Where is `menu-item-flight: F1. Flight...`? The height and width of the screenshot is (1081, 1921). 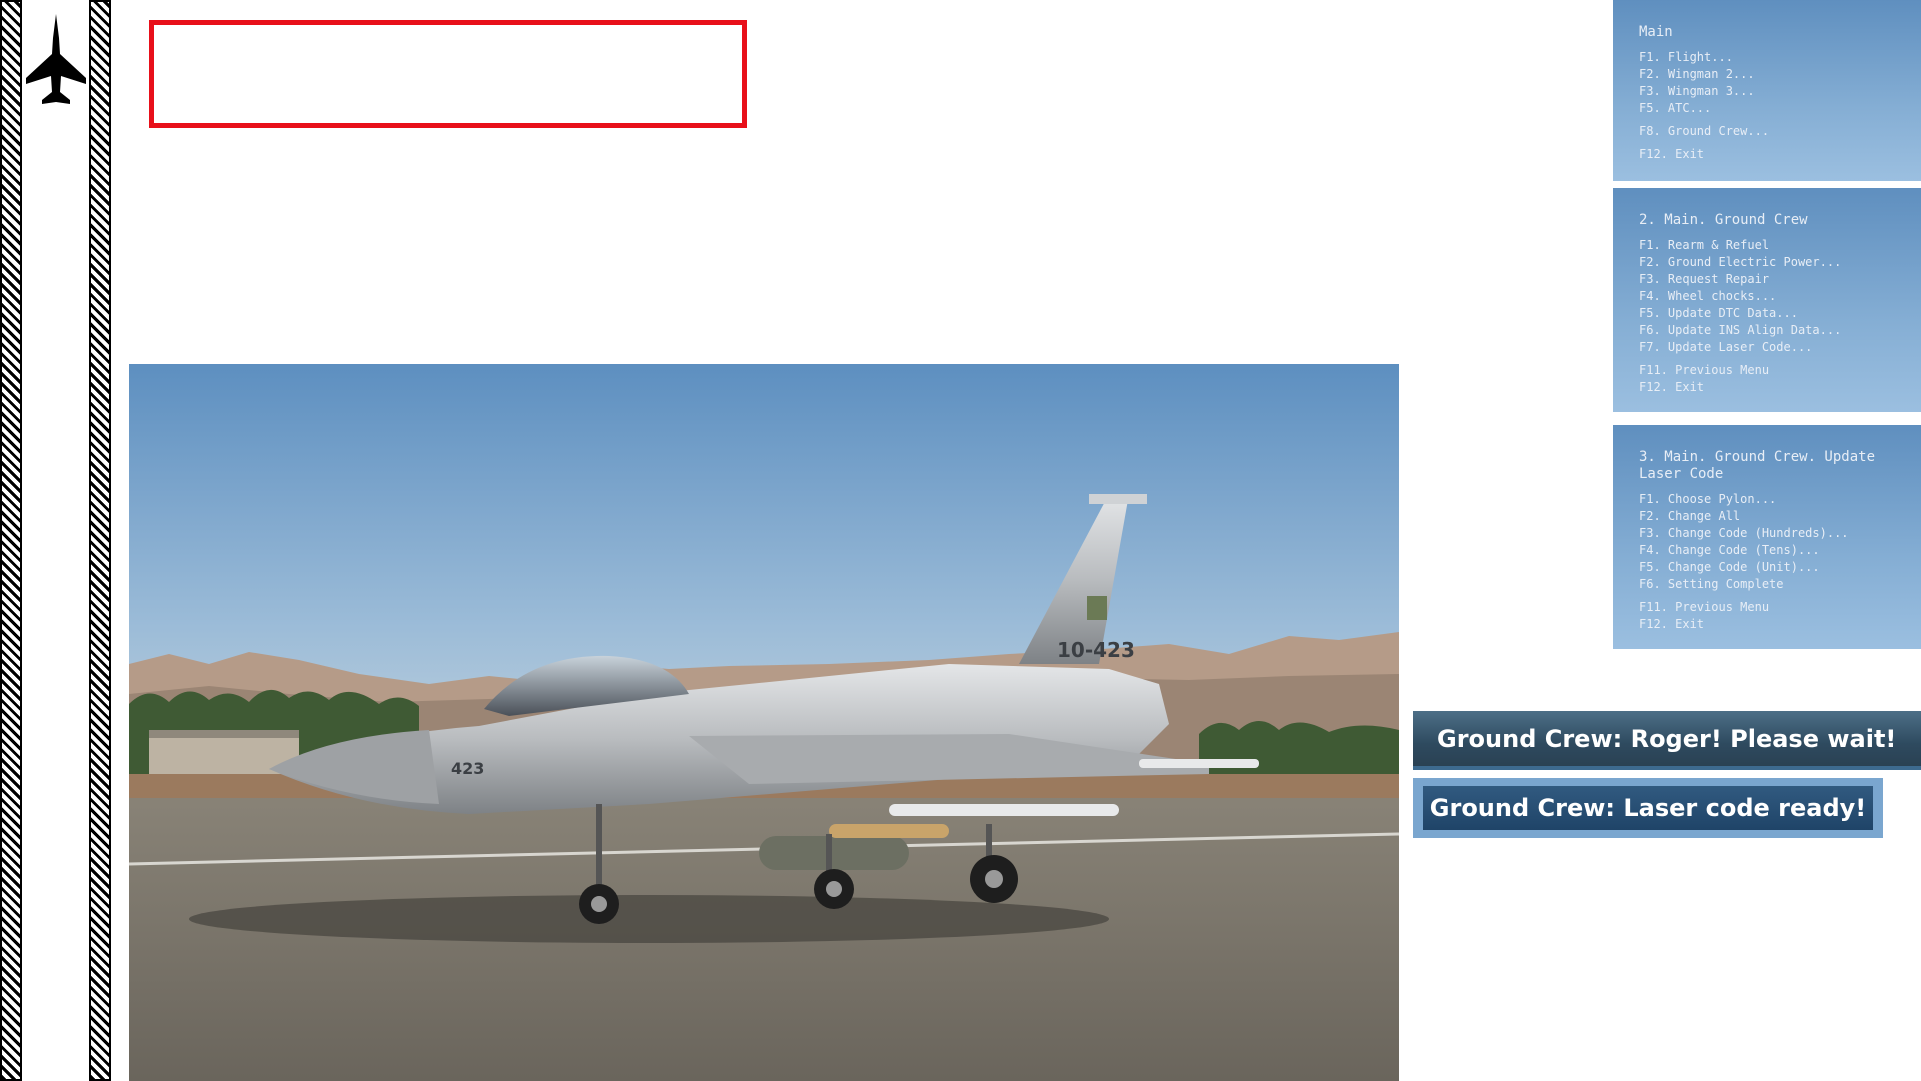 menu-item-flight: F1. Flight... is located at coordinates (1775, 57).